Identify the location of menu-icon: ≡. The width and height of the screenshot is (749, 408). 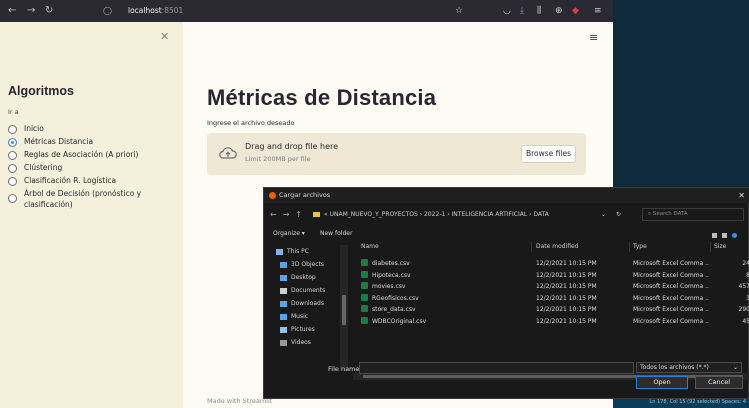
(598, 11).